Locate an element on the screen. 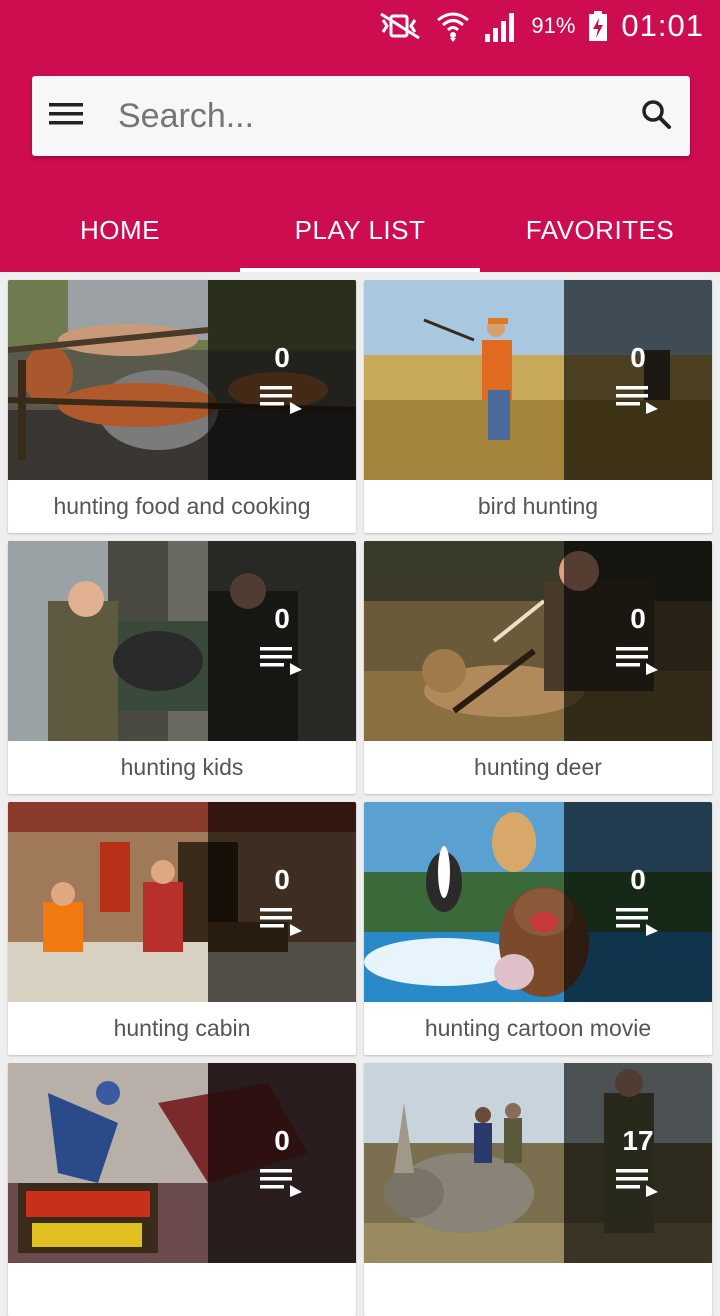  playlist-card: 0 is located at coordinates (182, 1189).